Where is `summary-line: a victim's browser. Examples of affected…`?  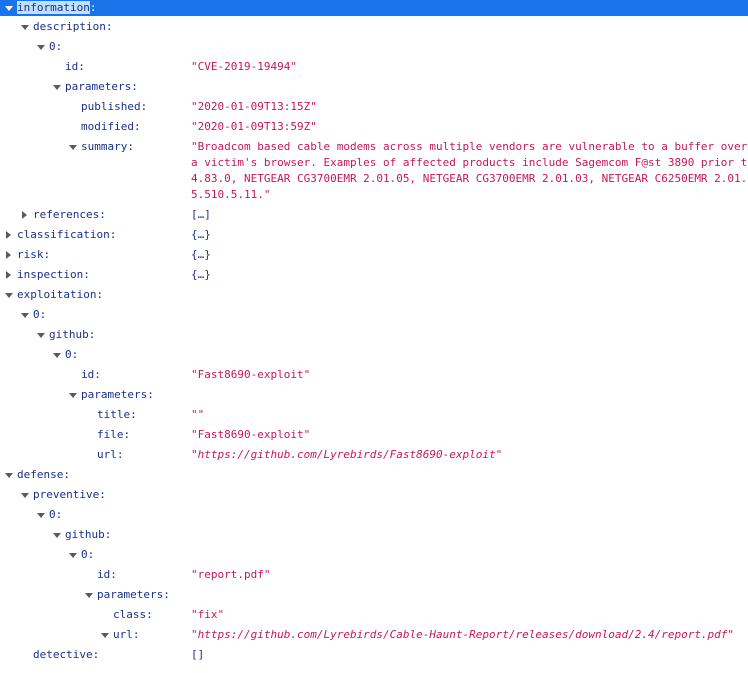 summary-line: a victim's browser. Examples of affected… is located at coordinates (469, 162).